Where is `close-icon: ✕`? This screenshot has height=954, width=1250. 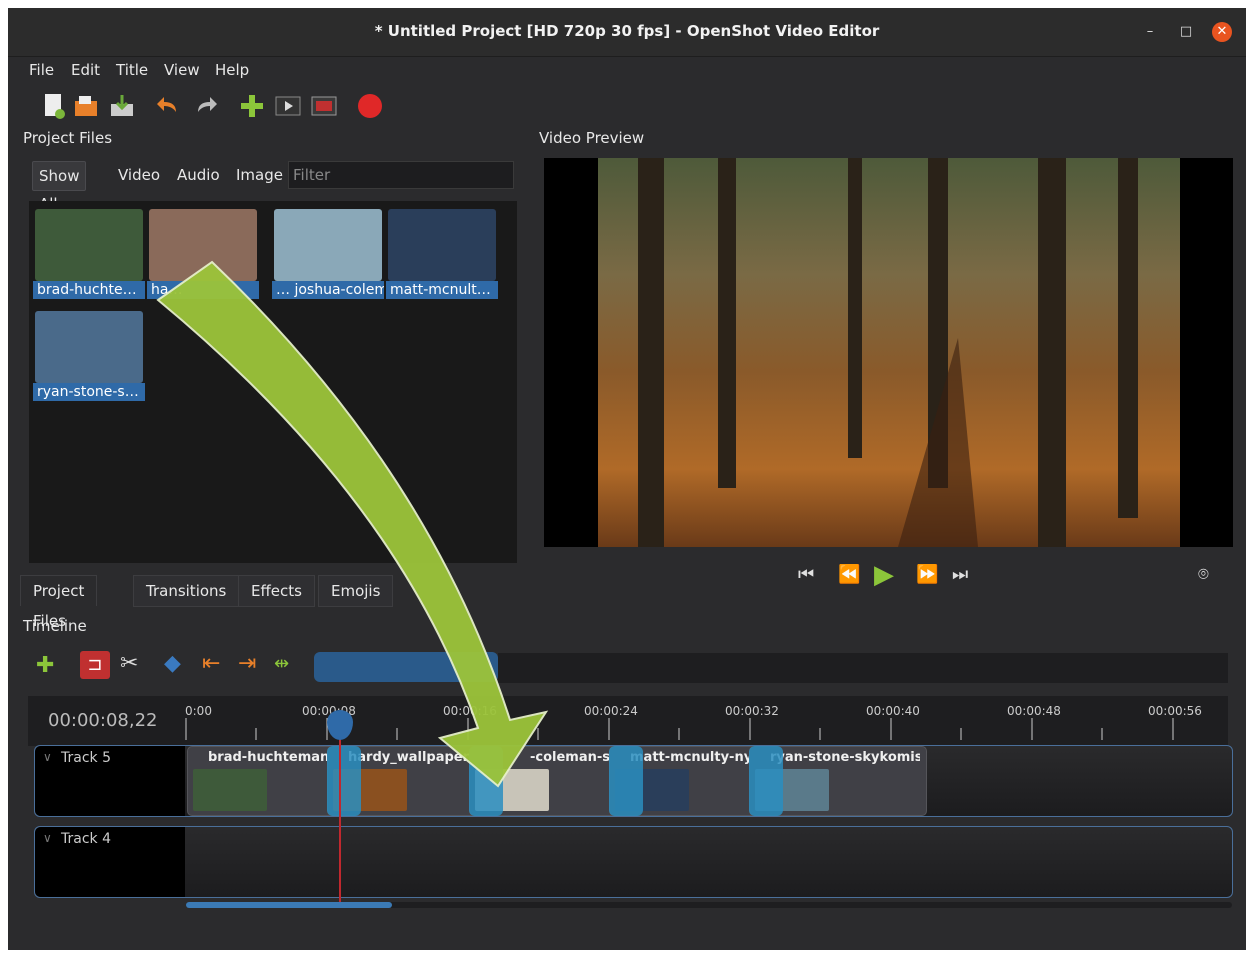
close-icon: ✕ is located at coordinates (1222, 32).